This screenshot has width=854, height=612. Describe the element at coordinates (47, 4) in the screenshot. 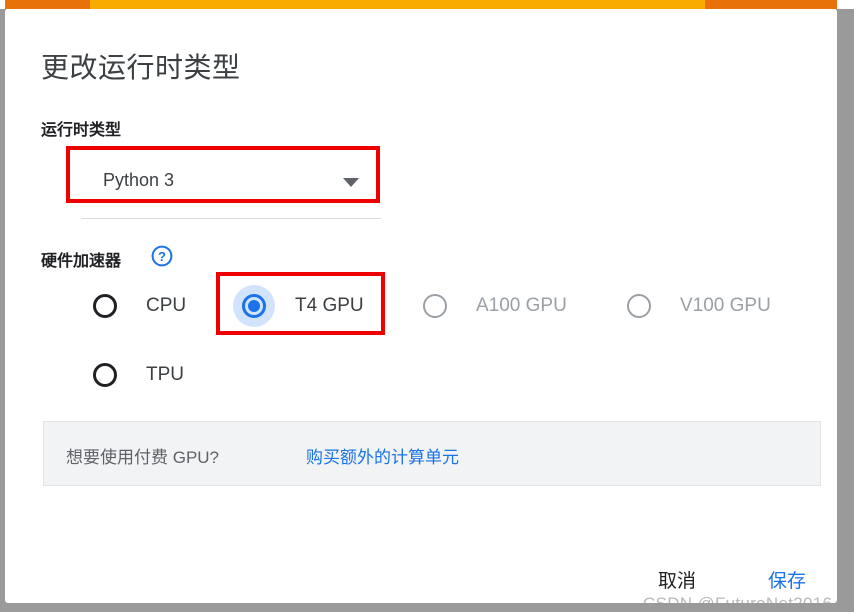

I see `progress-segment-left` at that location.